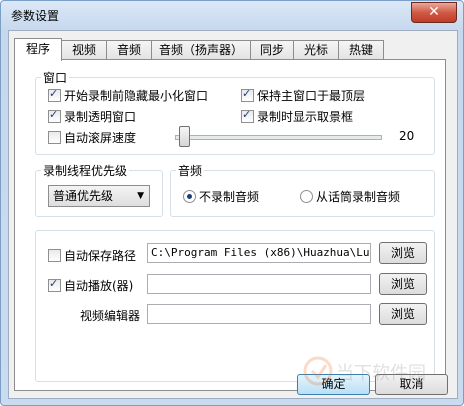 This screenshot has height=406, width=464. What do you see at coordinates (129, 50) in the screenshot?
I see `tab-audio: 音频` at bounding box center [129, 50].